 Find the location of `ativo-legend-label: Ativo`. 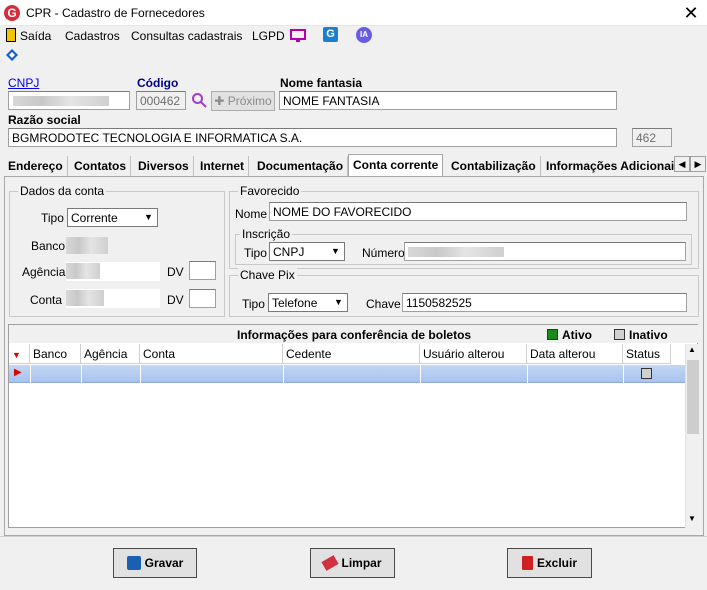

ativo-legend-label: Ativo is located at coordinates (577, 335).